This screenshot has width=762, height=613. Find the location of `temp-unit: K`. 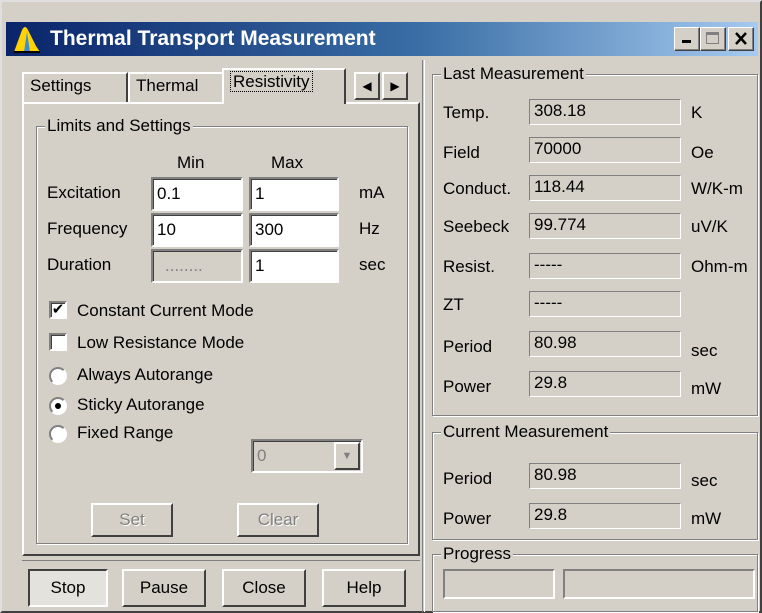

temp-unit: K is located at coordinates (697, 112).